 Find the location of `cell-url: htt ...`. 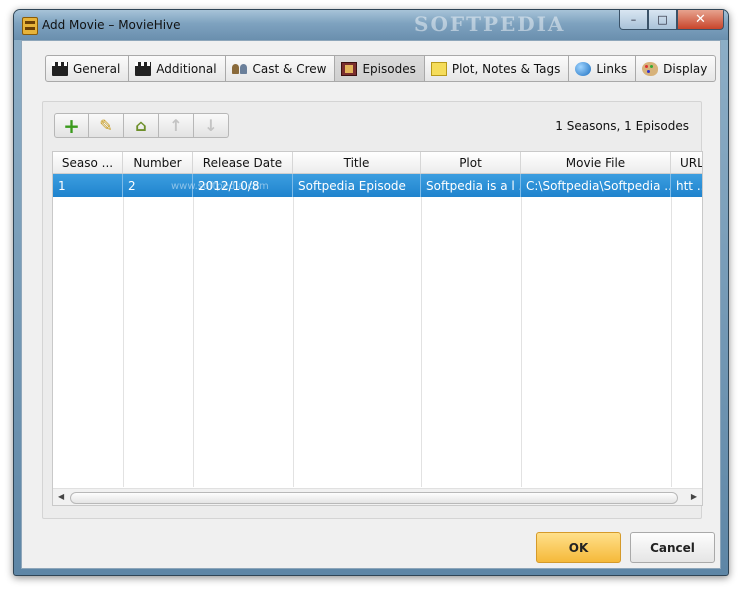

cell-url: htt ... is located at coordinates (686, 185).